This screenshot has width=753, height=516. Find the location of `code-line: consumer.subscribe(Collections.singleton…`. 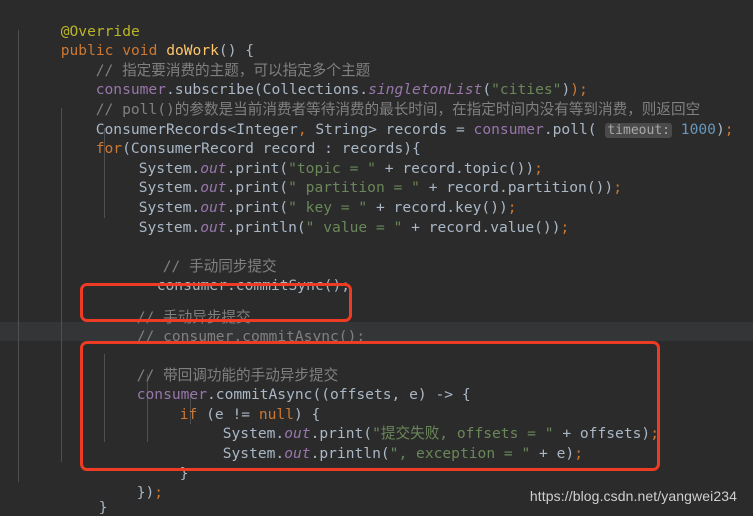

code-line: consumer.subscribe(Collections.singleton… is located at coordinates (341, 90).